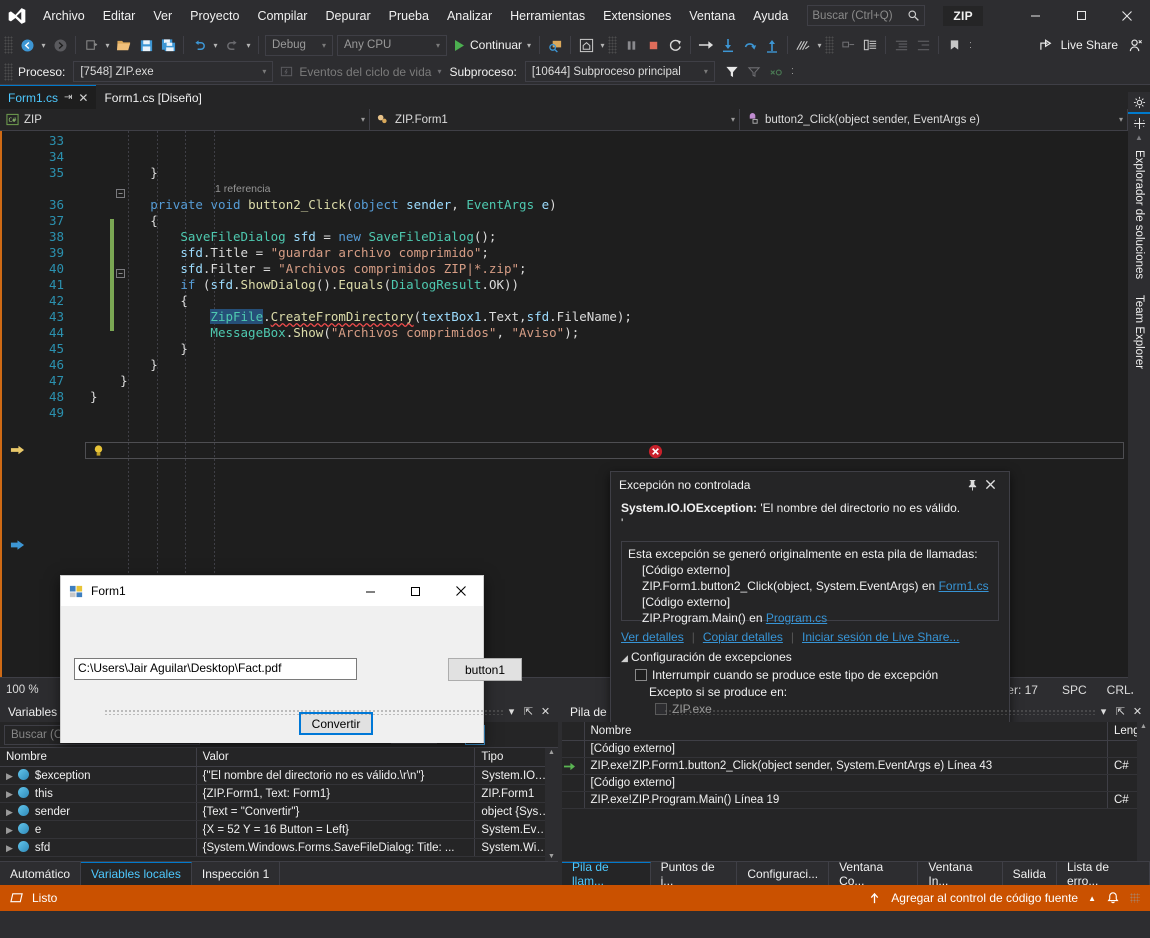  What do you see at coordinates (415, 591) in the screenshot?
I see `form1-maximize-button` at bounding box center [415, 591].